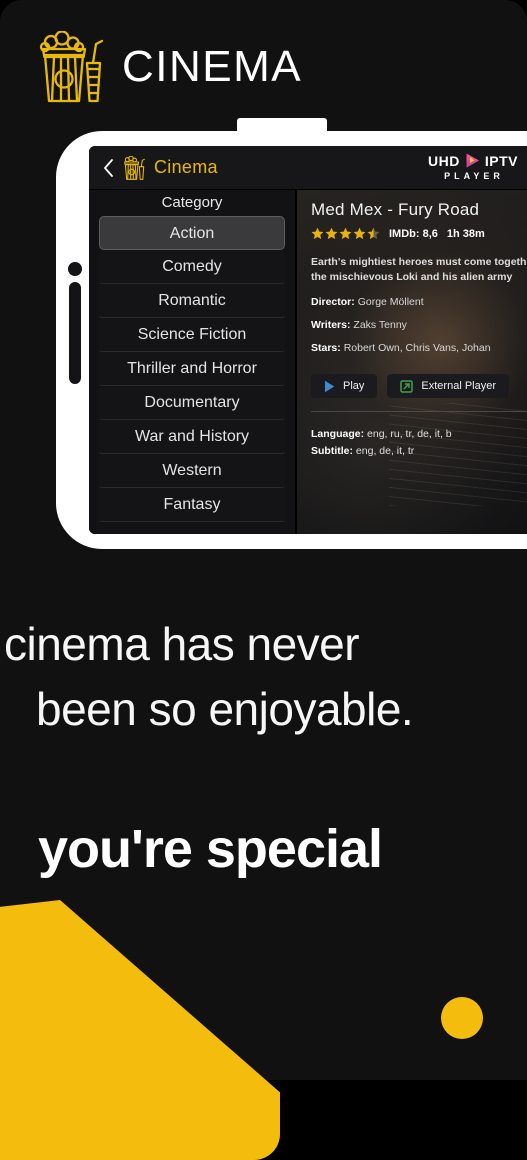 The image size is (527, 1160). Describe the element at coordinates (192, 301) in the screenshot. I see `category-item-romantic: Romantic` at that location.